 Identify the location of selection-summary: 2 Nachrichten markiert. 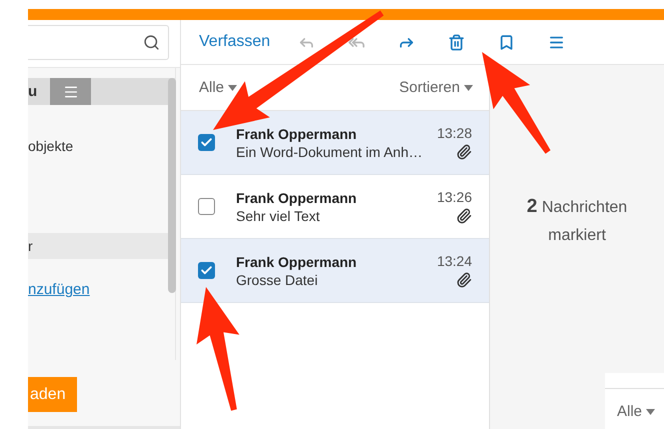
(577, 220).